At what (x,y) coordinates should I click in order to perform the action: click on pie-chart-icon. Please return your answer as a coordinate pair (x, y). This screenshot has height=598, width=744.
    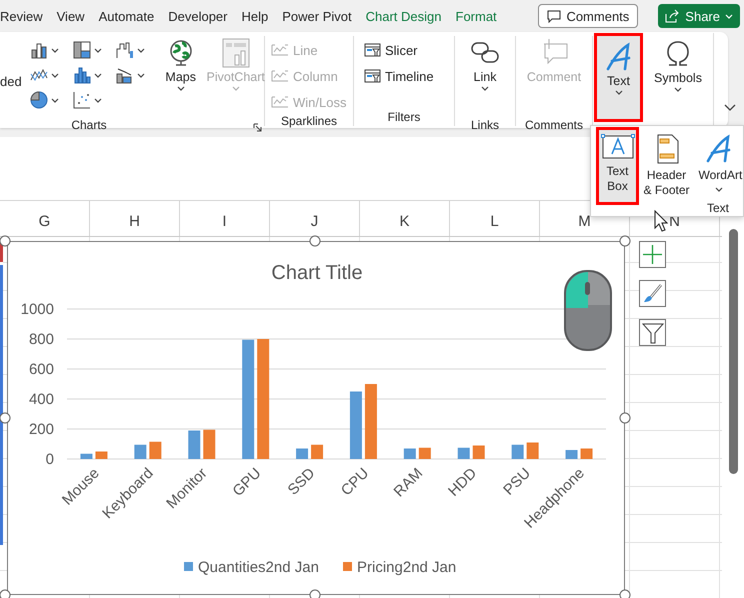
    Looking at the image, I should click on (39, 100).